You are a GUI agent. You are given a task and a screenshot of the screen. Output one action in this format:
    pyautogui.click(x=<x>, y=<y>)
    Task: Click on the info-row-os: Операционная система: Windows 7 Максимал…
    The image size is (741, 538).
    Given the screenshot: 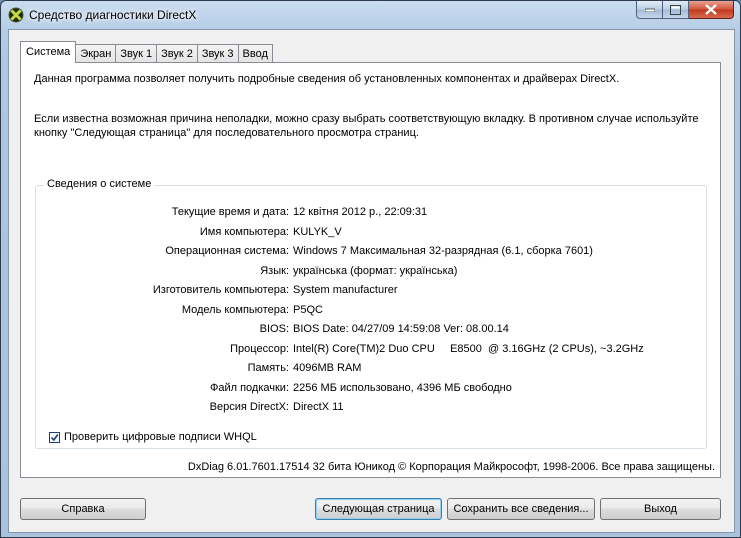 What is the action you would take?
    pyautogui.click(x=372, y=252)
    